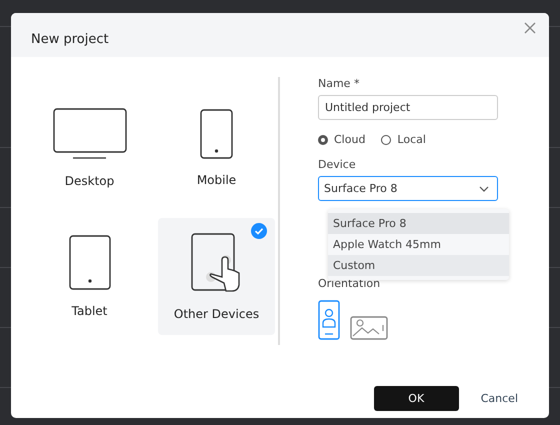 The width and height of the screenshot is (560, 425). Describe the element at coordinates (259, 231) in the screenshot. I see `check-icon` at that location.